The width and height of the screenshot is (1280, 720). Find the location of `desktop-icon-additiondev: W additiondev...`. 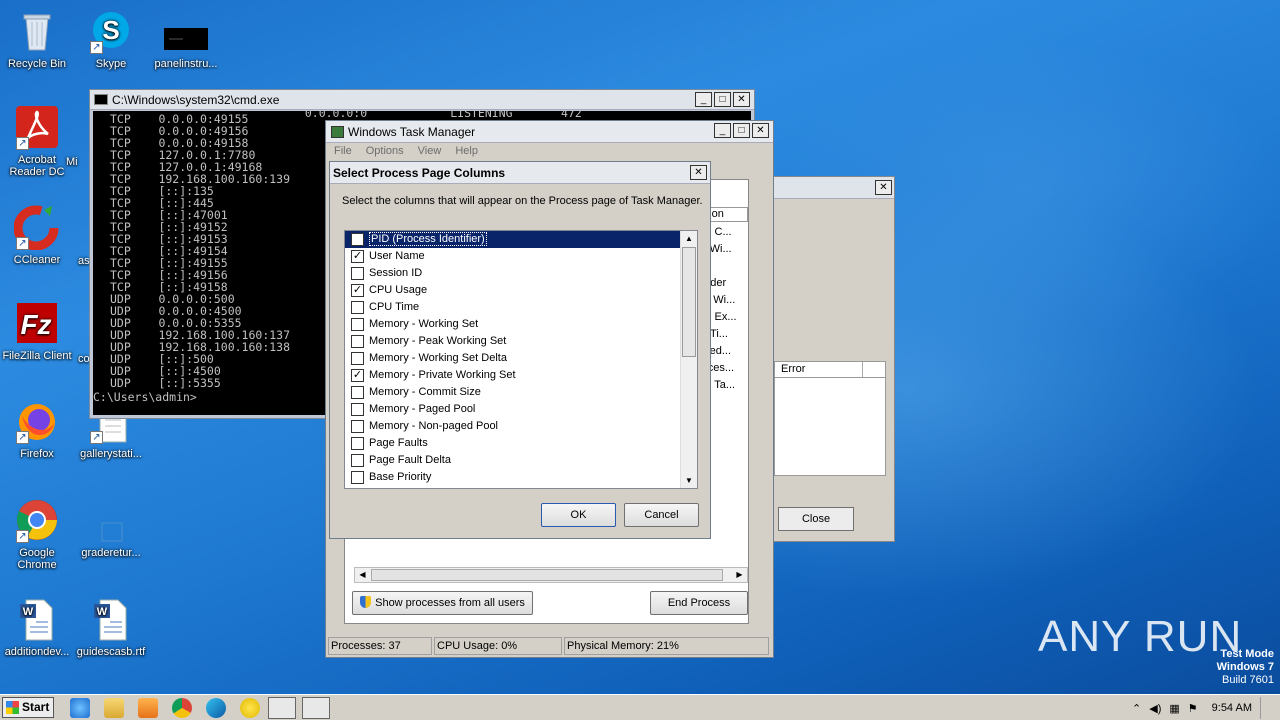

desktop-icon-additiondev: W additiondev... is located at coordinates (37, 627).